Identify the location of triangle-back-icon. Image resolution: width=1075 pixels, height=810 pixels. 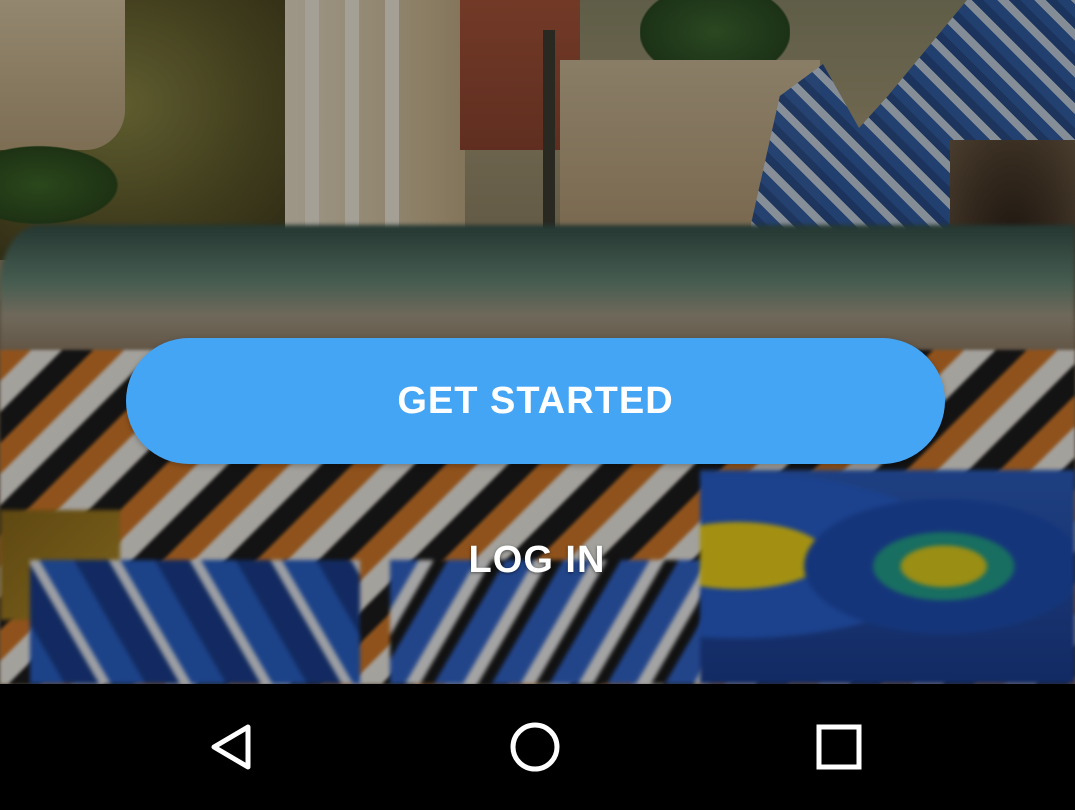
(231, 747).